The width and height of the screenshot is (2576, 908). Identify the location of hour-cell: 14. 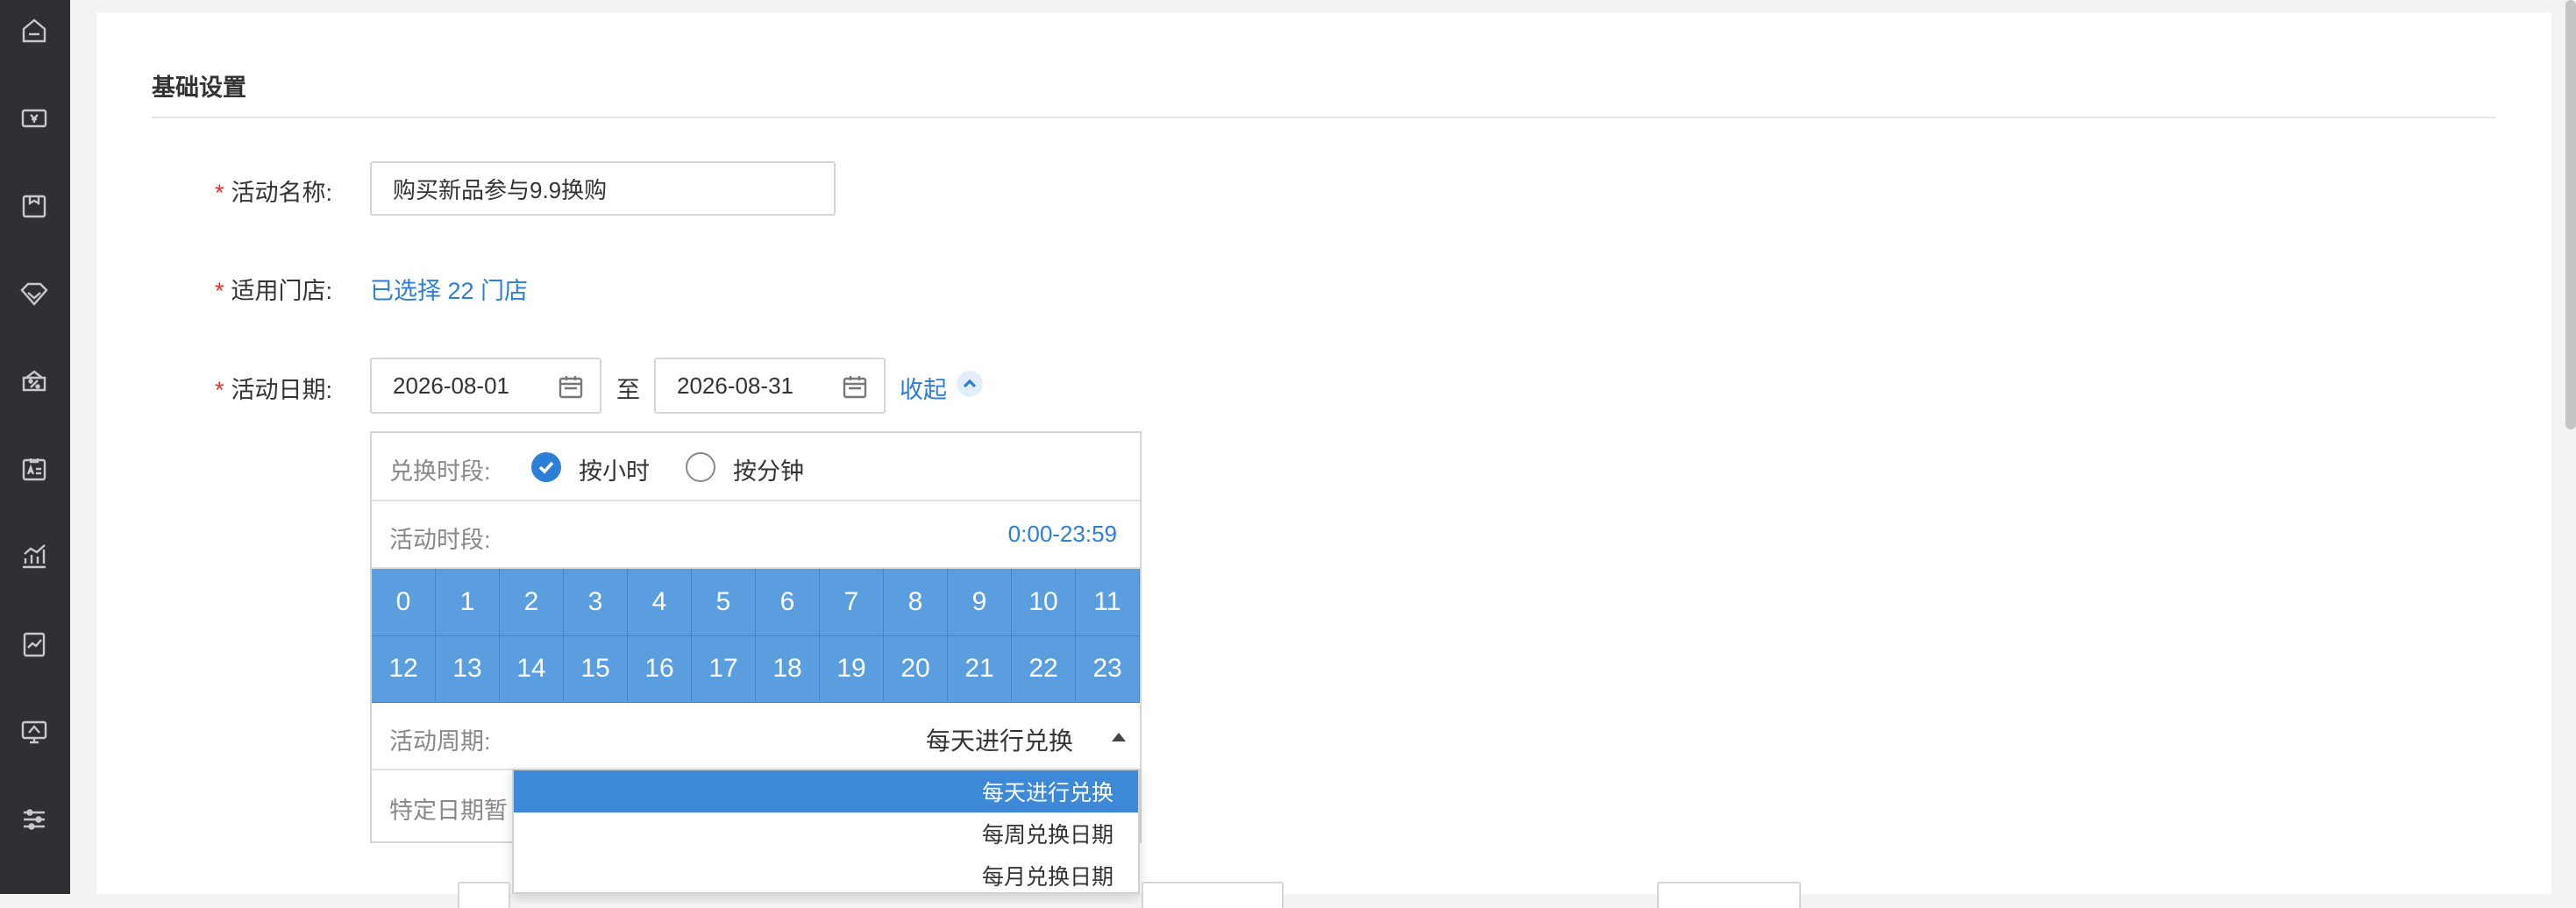
(532, 669).